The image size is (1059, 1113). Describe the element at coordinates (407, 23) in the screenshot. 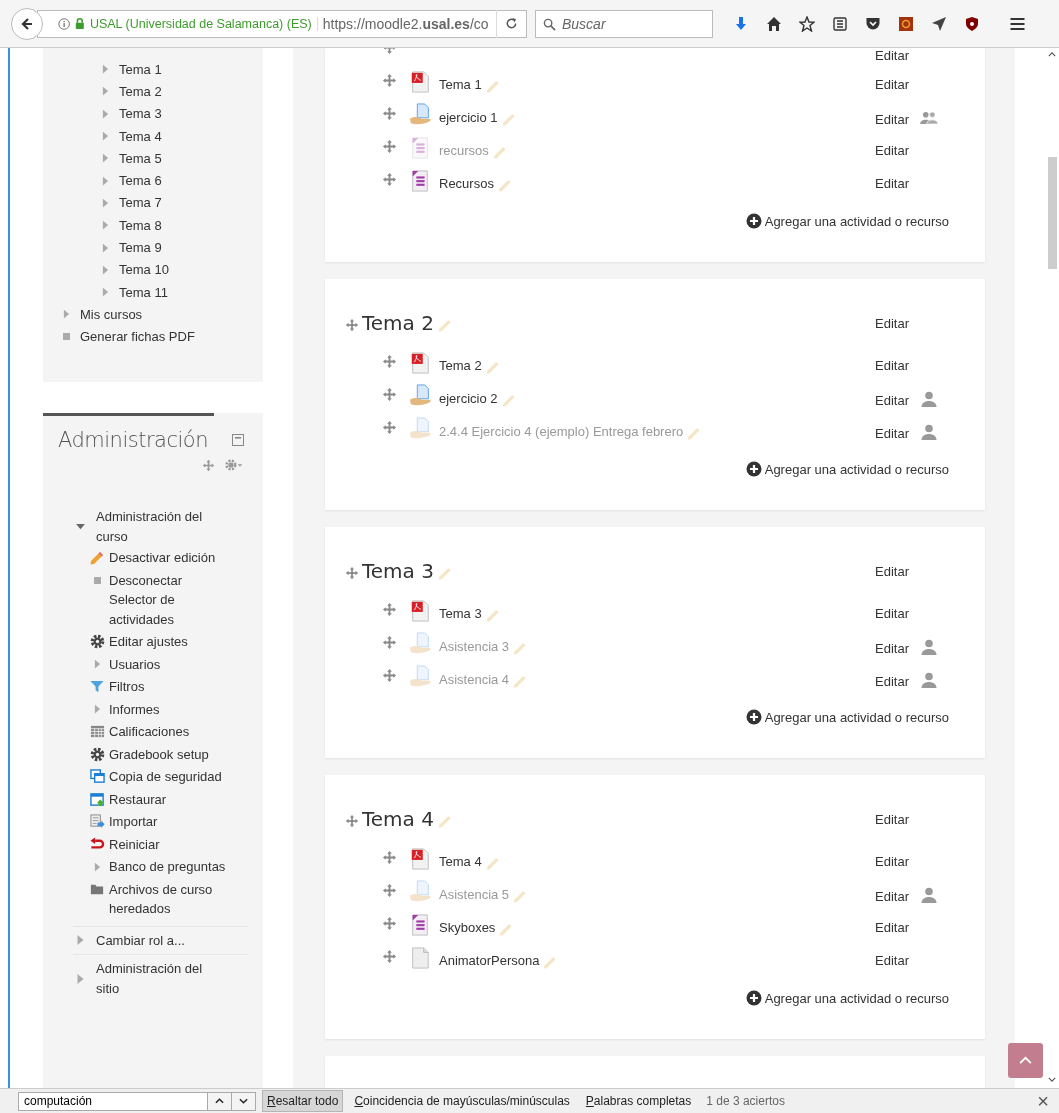

I see `url-text: https://moodle2.usal.es/co` at that location.